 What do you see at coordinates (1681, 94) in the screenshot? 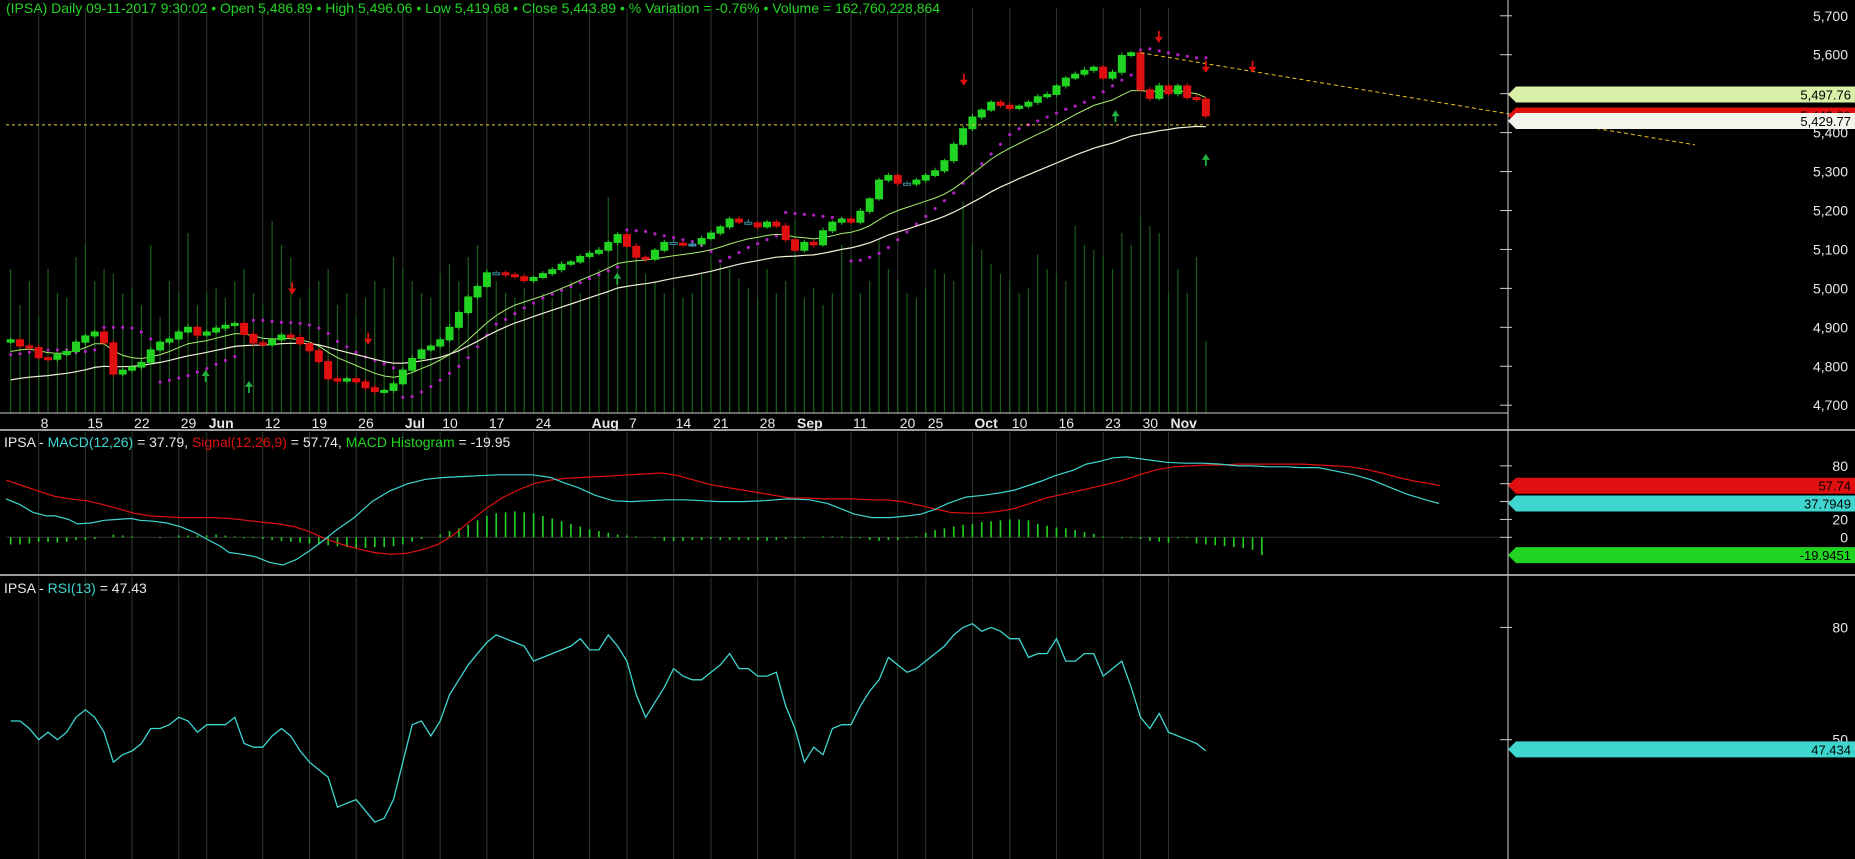
I see `price-value-flag: 5,497.76` at bounding box center [1681, 94].